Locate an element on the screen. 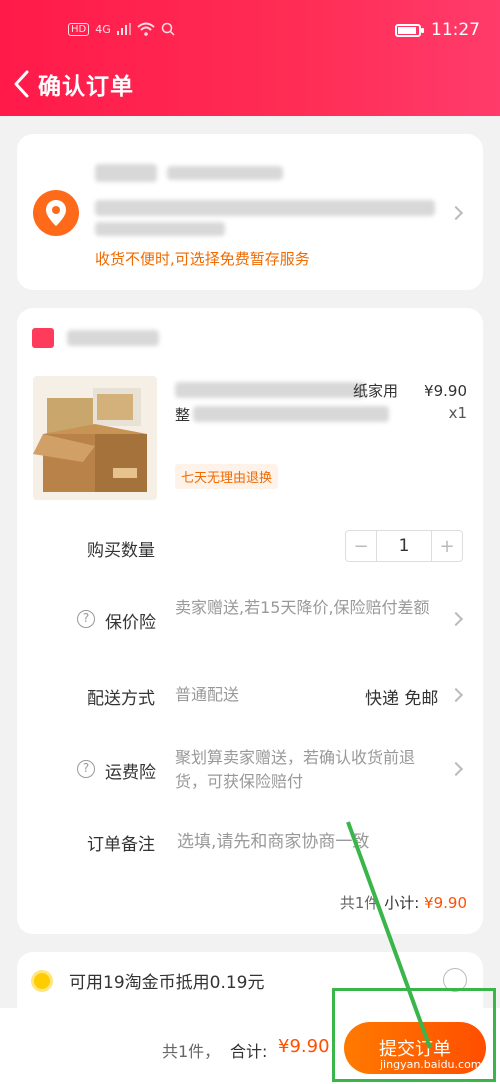  address-card: 收货不便时,可选择免费暂存服务 is located at coordinates (250, 212).